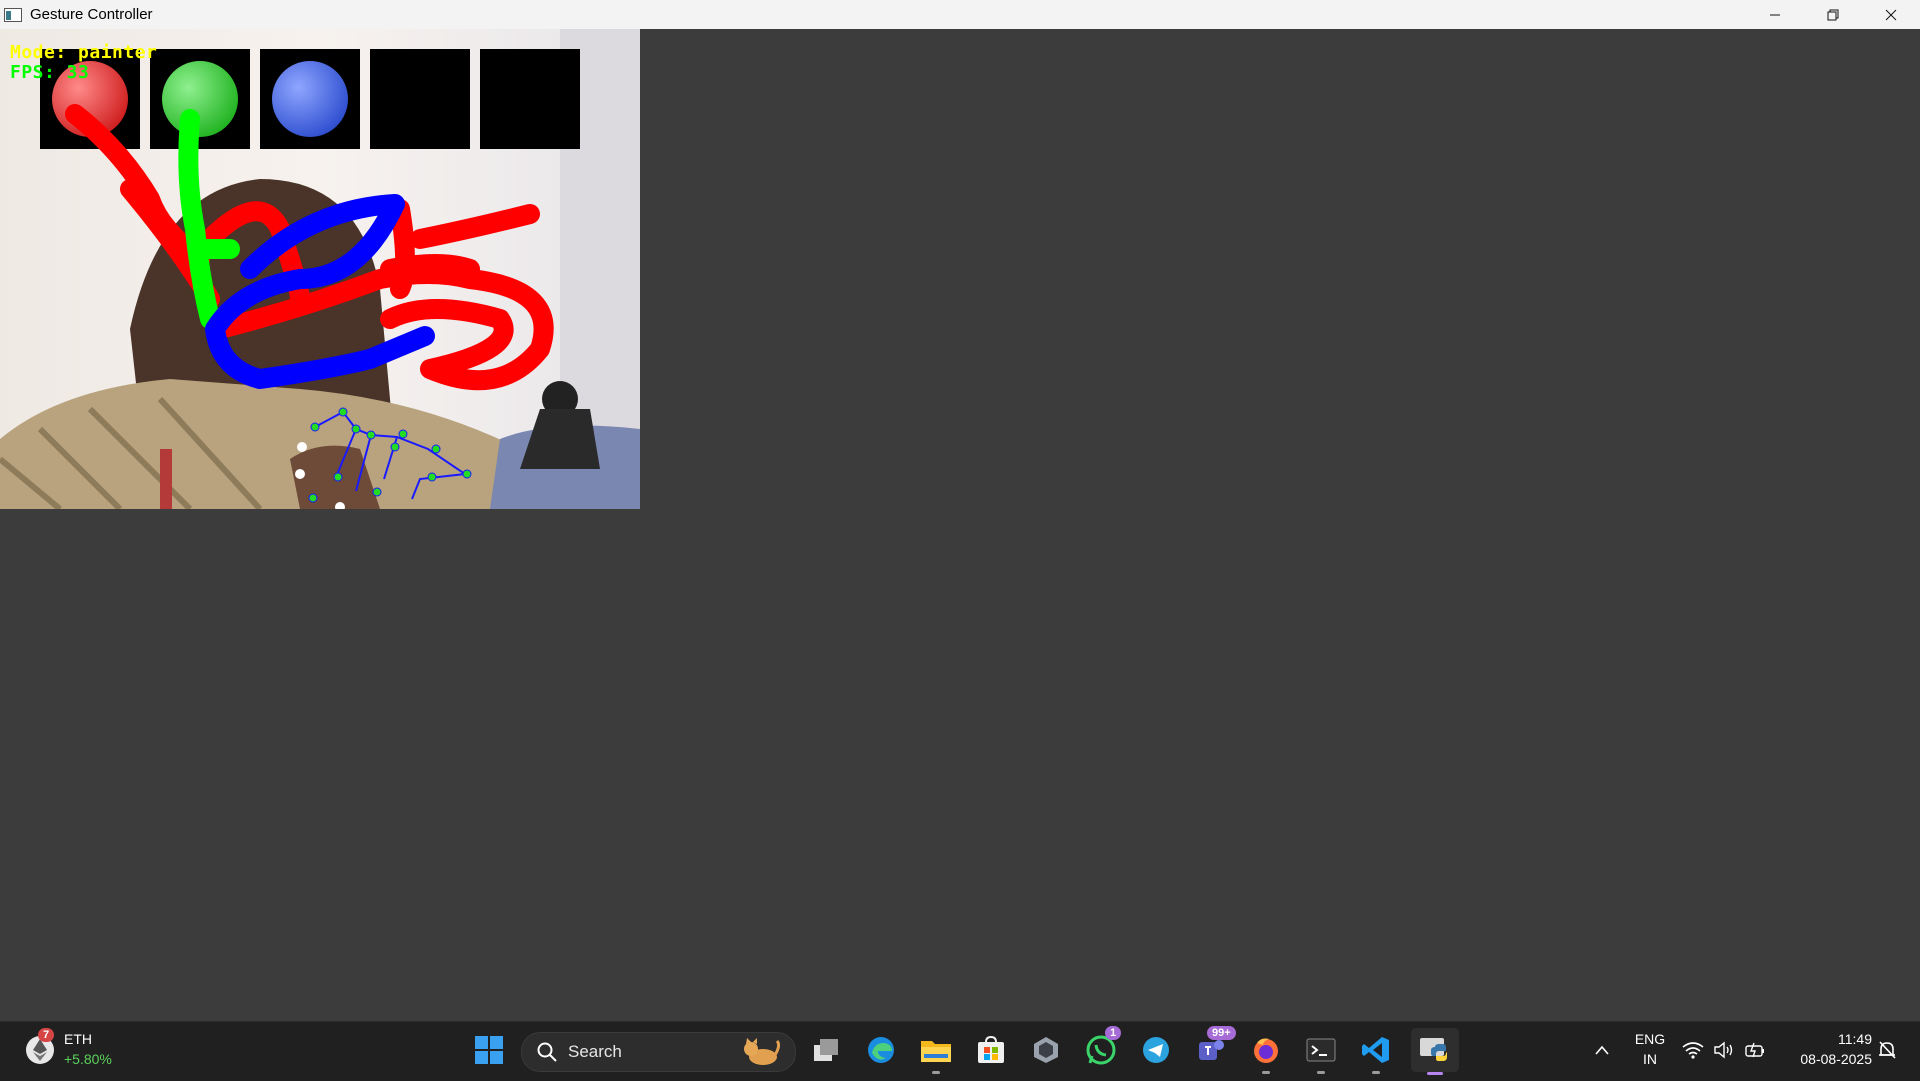  I want to click on taskbar-search: Search, so click(658, 1052).